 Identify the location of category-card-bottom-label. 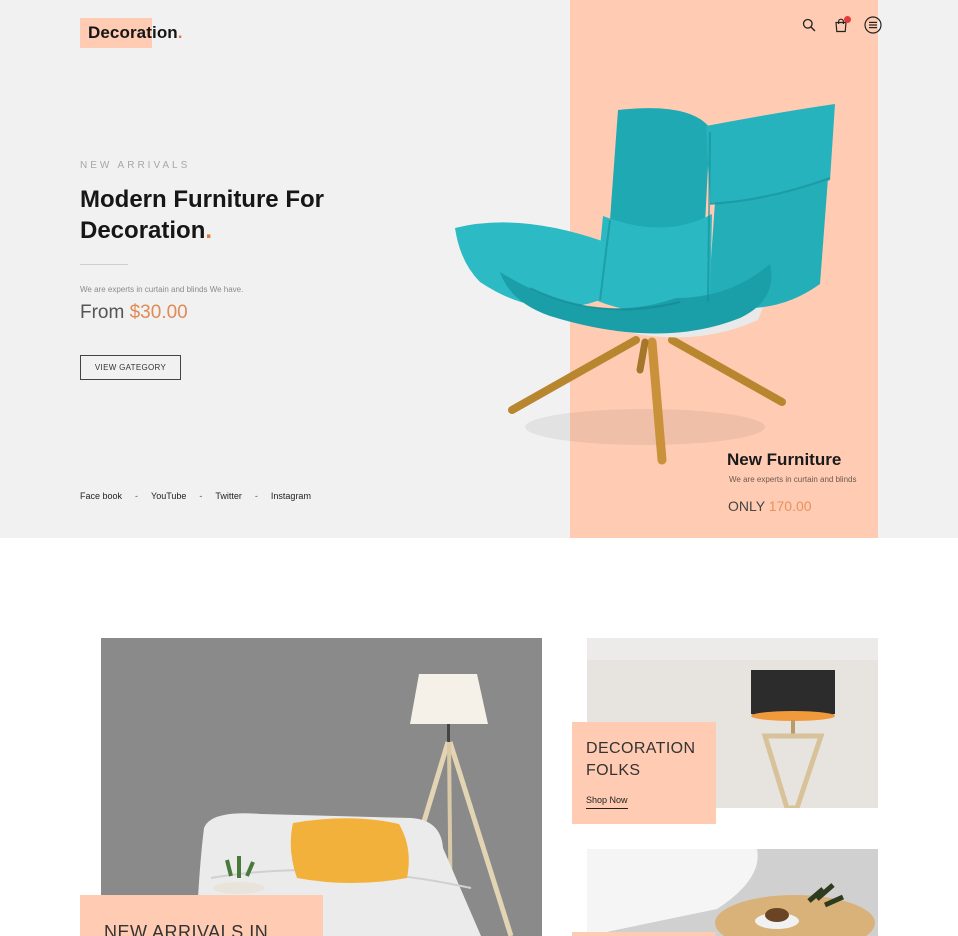
(644, 934).